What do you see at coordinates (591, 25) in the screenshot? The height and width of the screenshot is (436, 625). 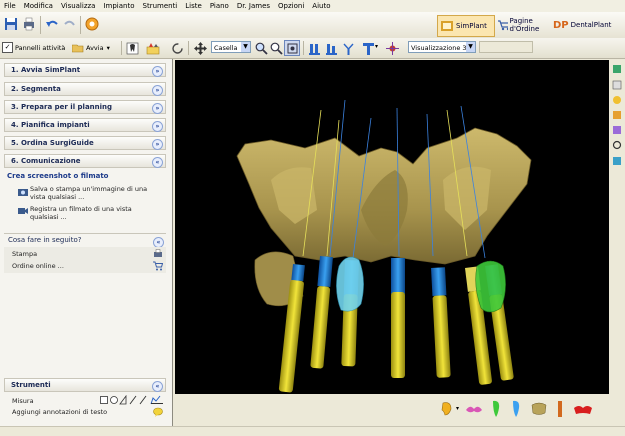 I see `tab-dentalplant-label: DentalPlant` at bounding box center [591, 25].